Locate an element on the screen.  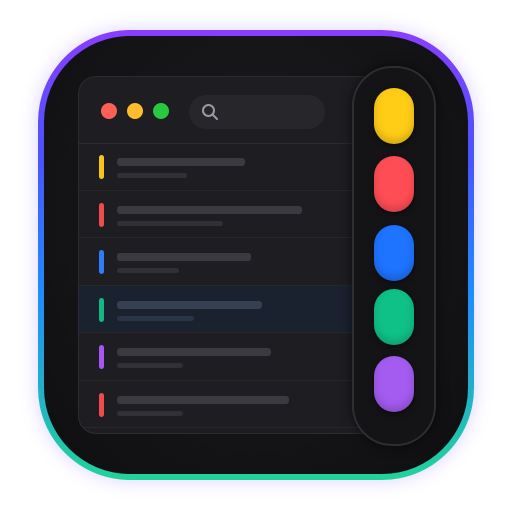
color-picker-panel is located at coordinates (394, 256).